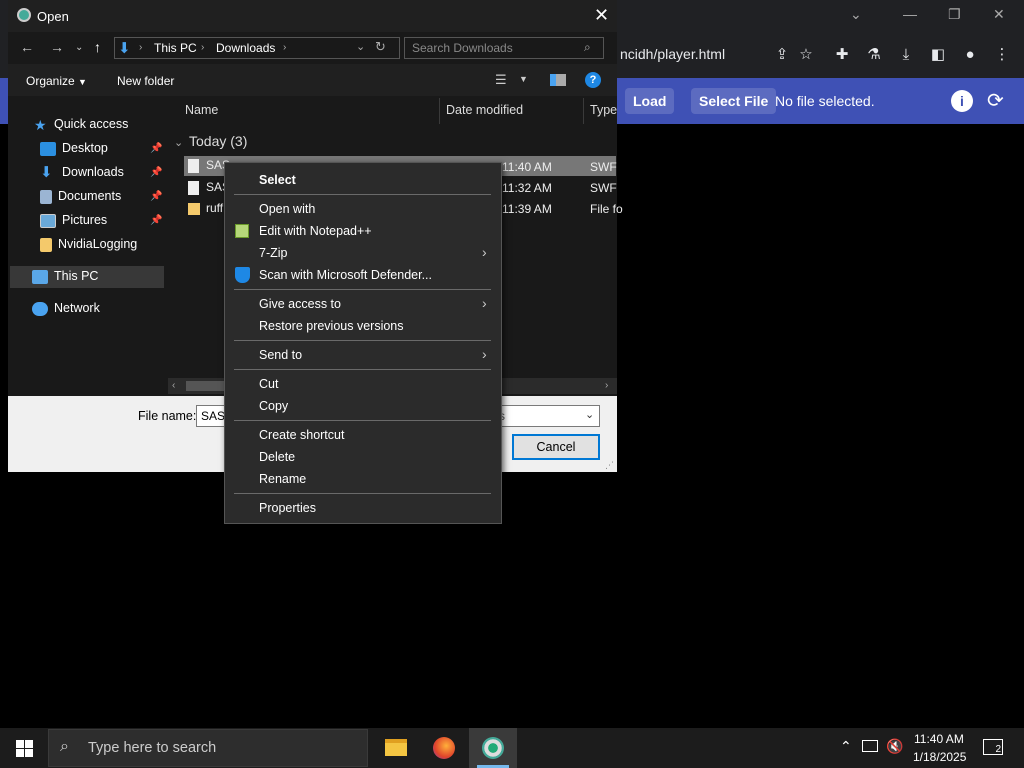 Image resolution: width=1024 pixels, height=768 pixels. I want to click on back-arrow-icon: ←, so click(27, 47).